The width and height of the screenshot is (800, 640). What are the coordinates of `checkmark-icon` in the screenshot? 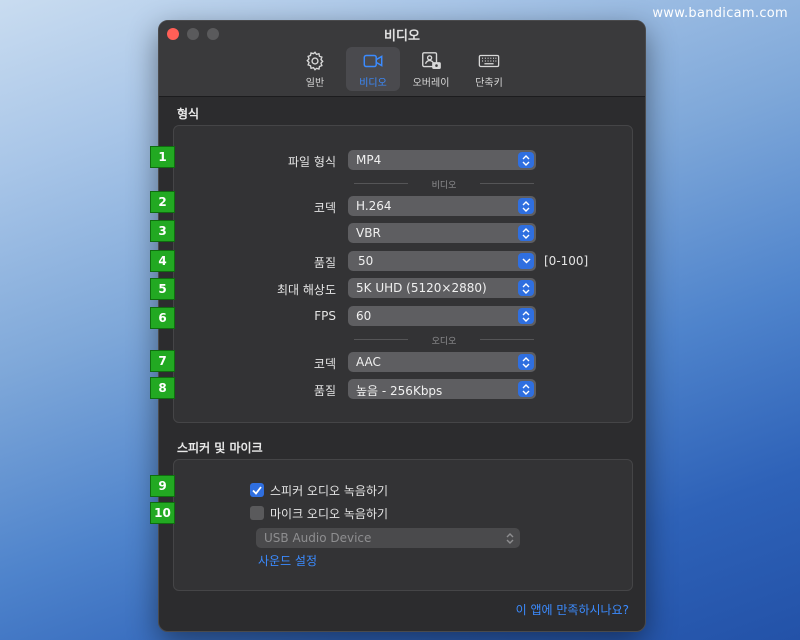 It's located at (257, 490).